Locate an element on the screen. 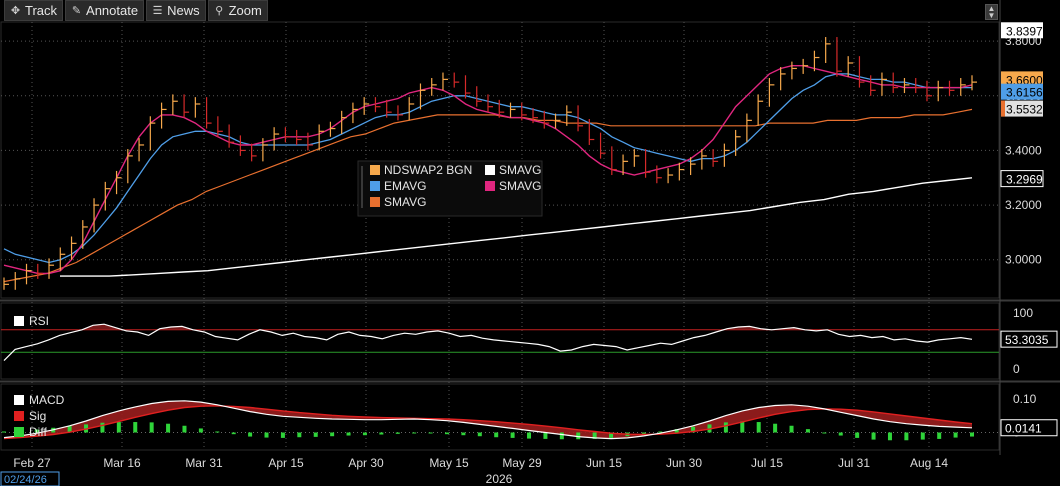  price-tag-label: 3.6156 is located at coordinates (1024, 93).